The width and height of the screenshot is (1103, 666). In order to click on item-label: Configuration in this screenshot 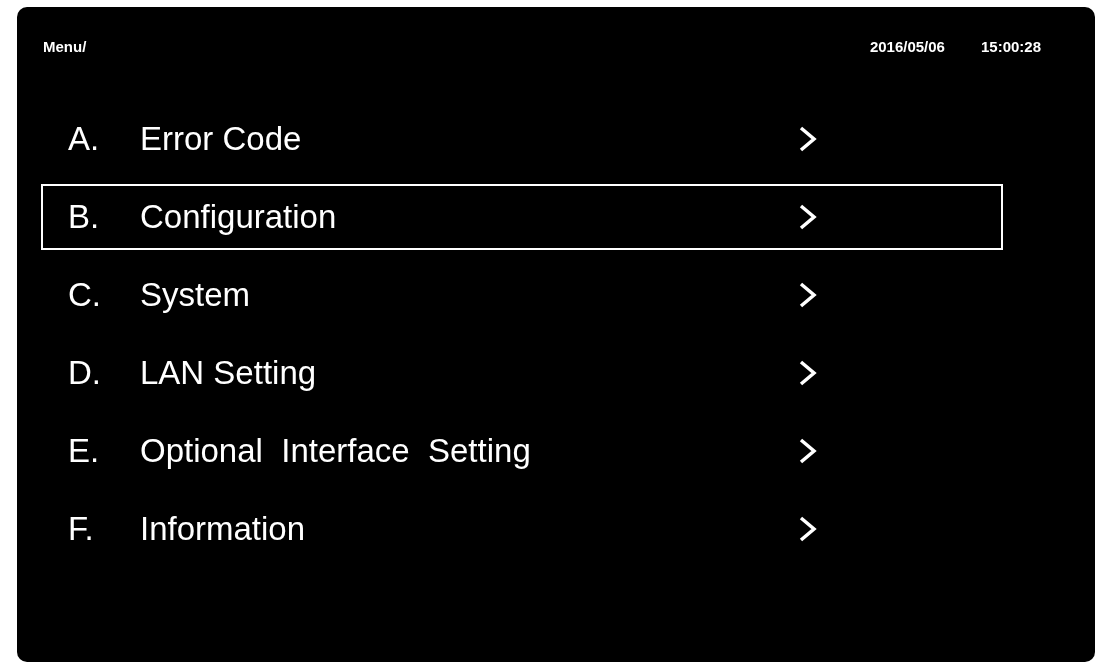, I will do `click(239, 217)`.